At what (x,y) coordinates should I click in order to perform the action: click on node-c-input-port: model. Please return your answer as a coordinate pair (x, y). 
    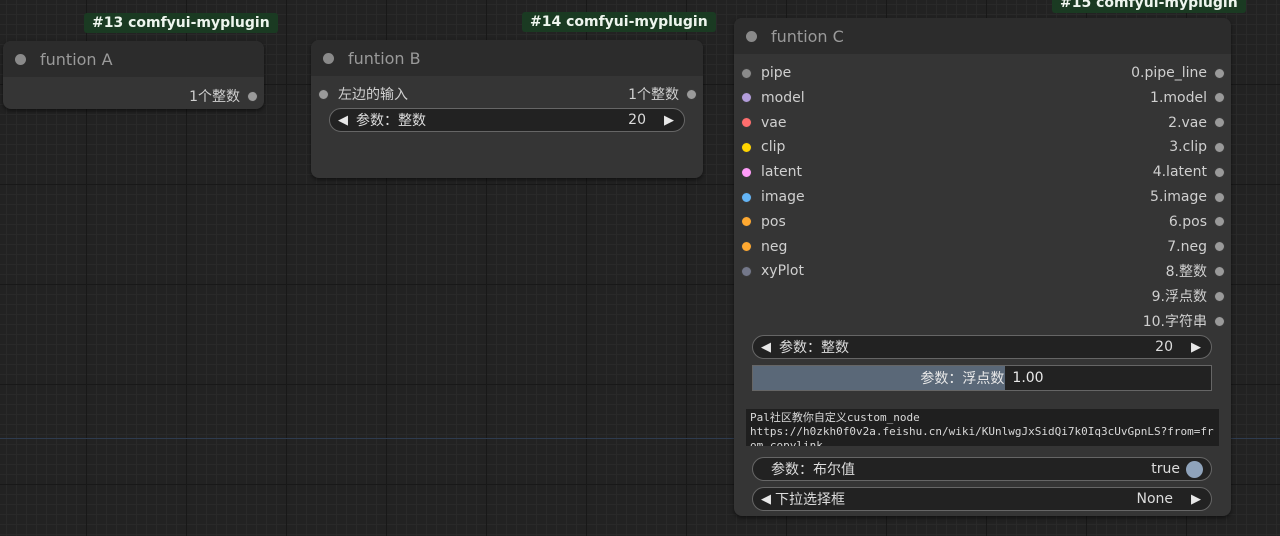
    Looking at the image, I should click on (773, 98).